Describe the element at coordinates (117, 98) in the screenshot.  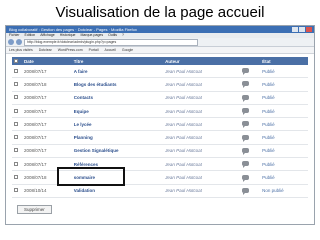
I see `row-title-link: Contacts` at that location.